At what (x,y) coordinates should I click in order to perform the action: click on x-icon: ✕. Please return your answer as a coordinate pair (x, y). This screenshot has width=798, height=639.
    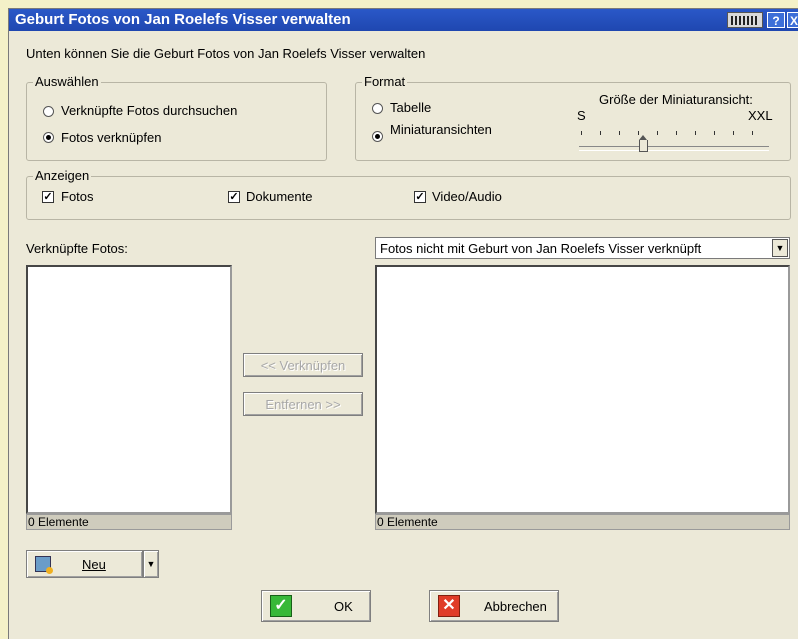
    Looking at the image, I should click on (449, 606).